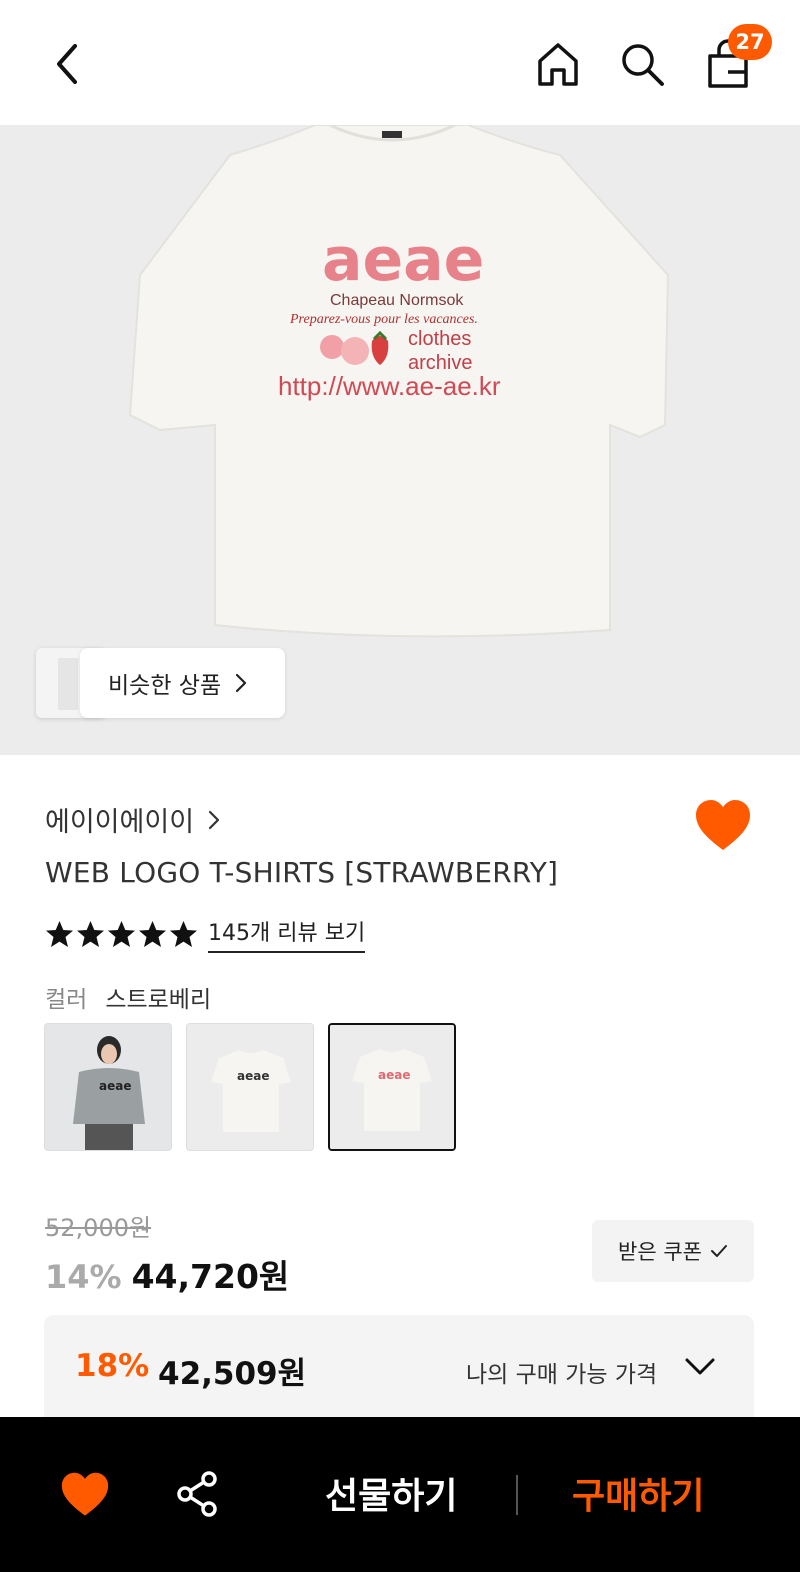  What do you see at coordinates (165, 686) in the screenshot?
I see `similar-products-label: 비슷한 상품` at bounding box center [165, 686].